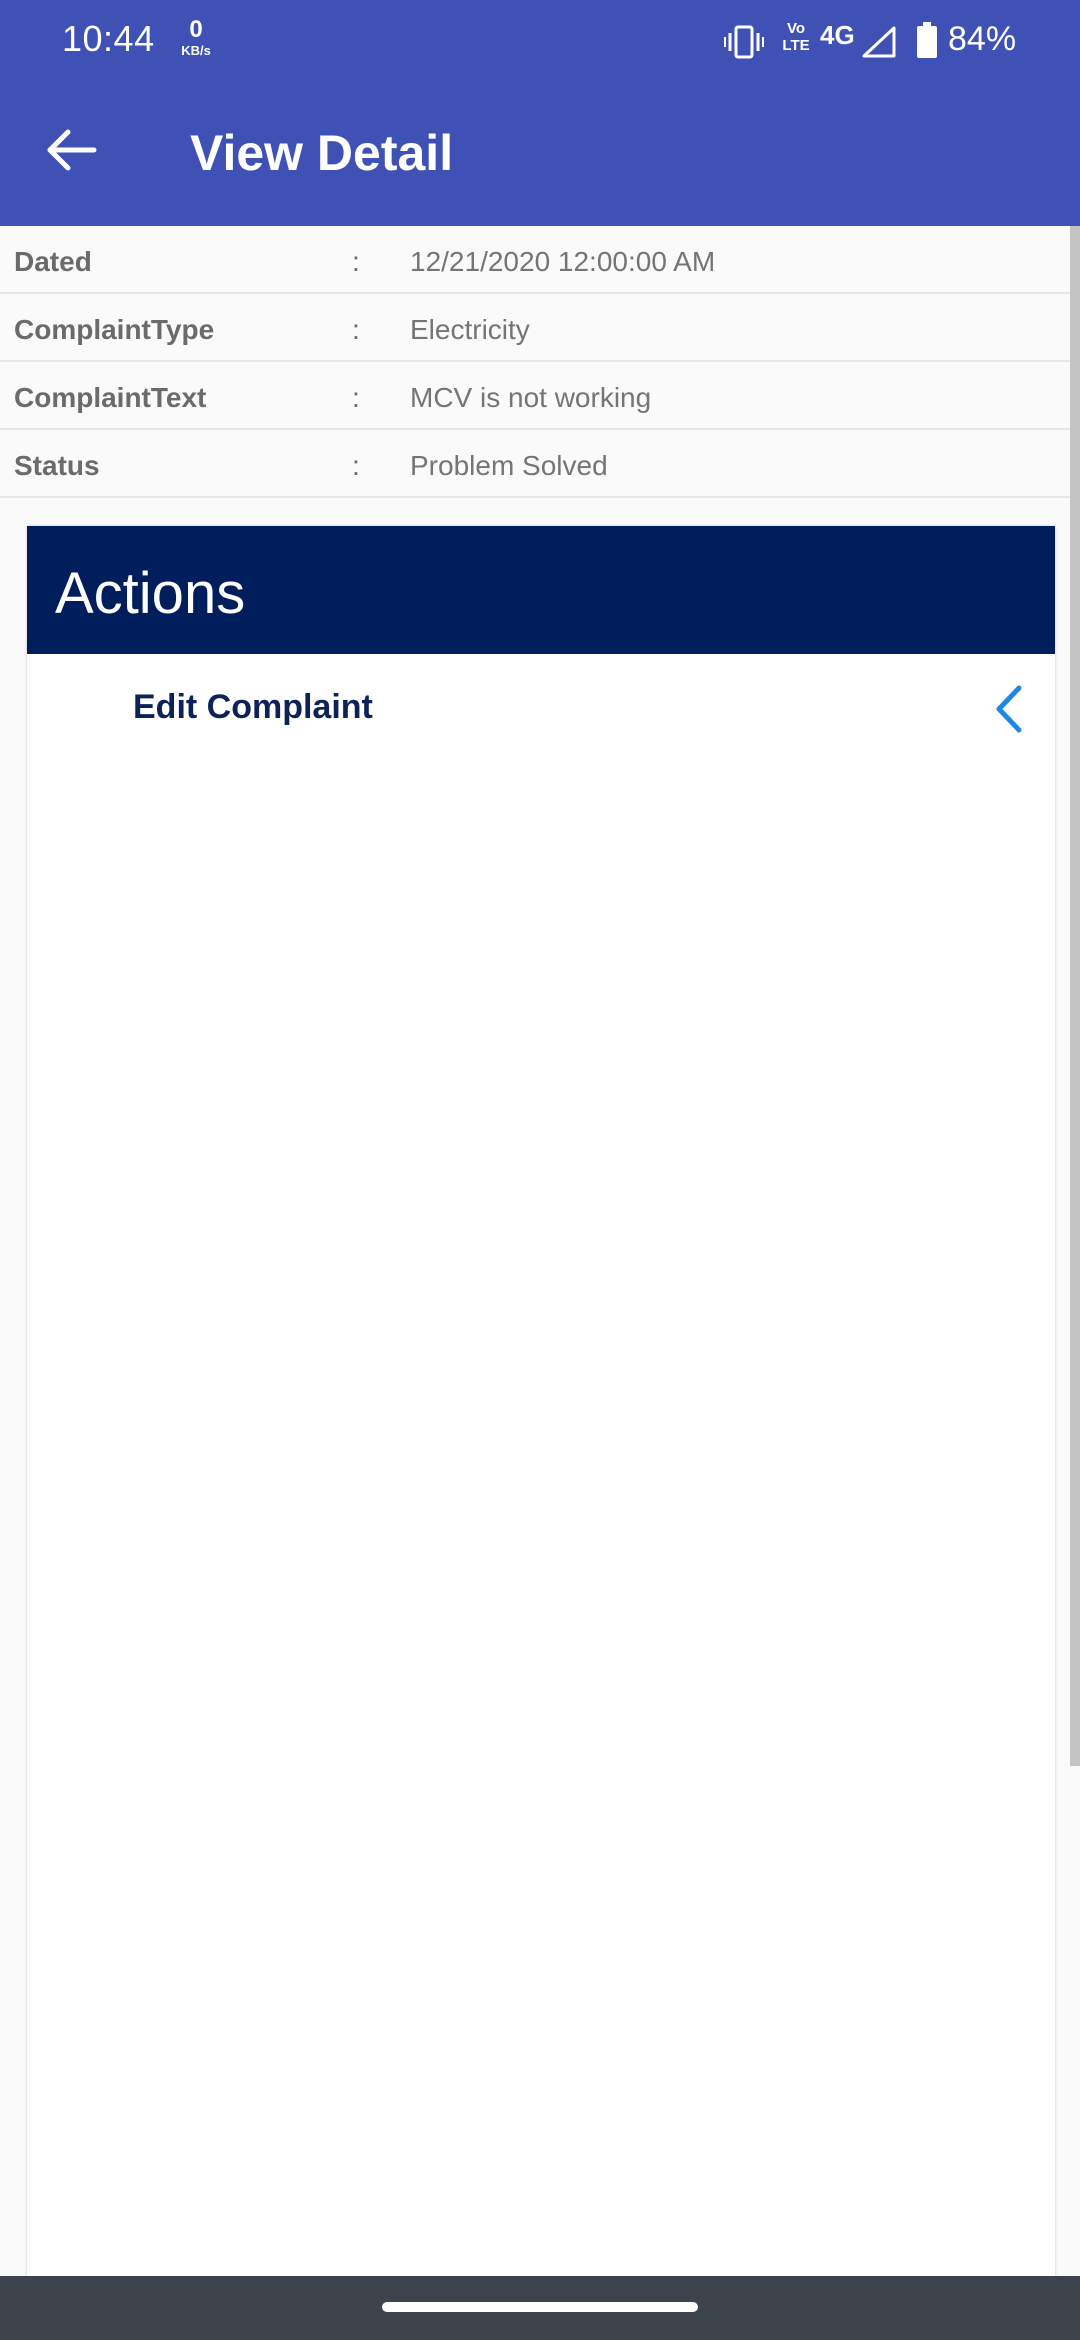  What do you see at coordinates (322, 153) in the screenshot?
I see `page-title: View Detail` at bounding box center [322, 153].